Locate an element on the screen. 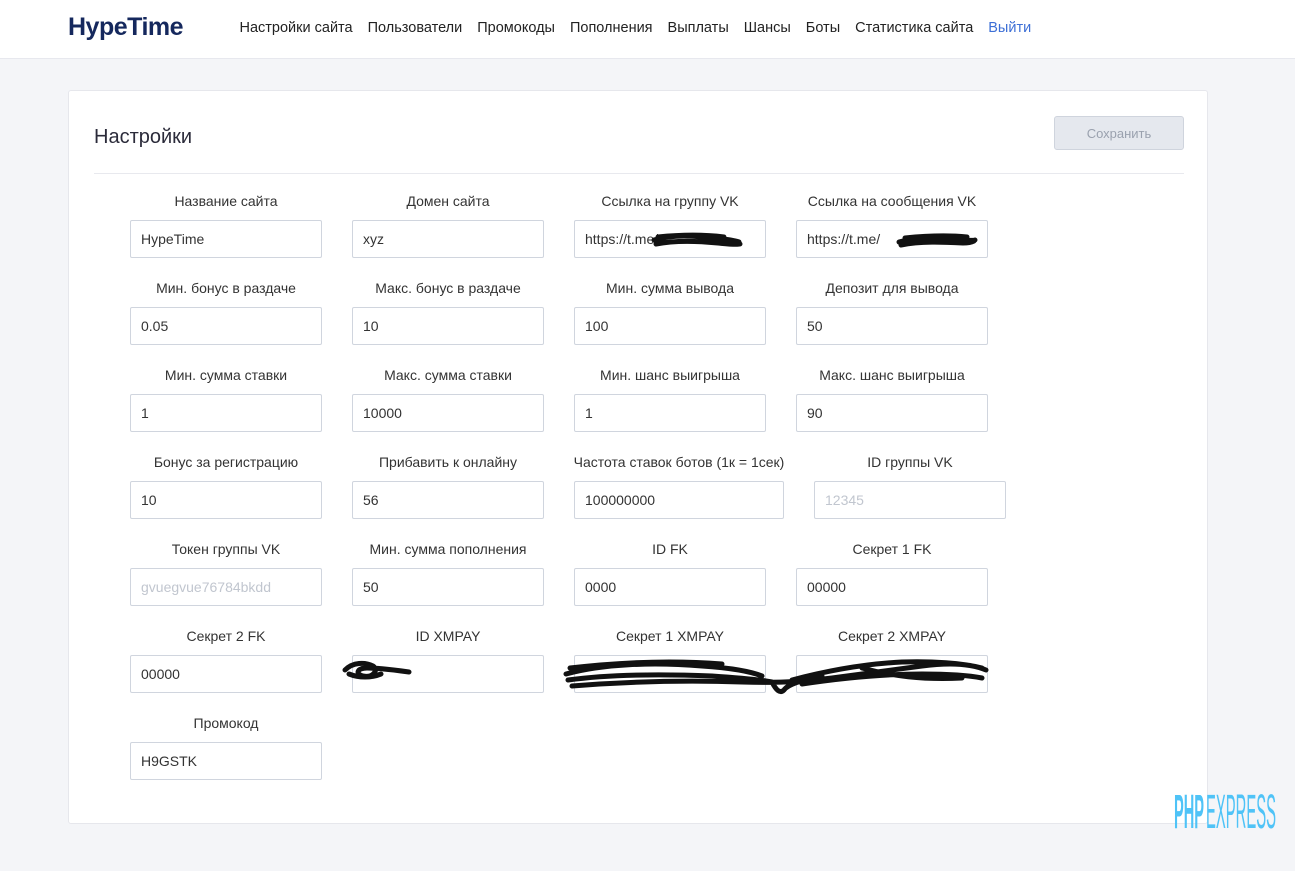  field-domain: Домен сайта is located at coordinates (448, 224).